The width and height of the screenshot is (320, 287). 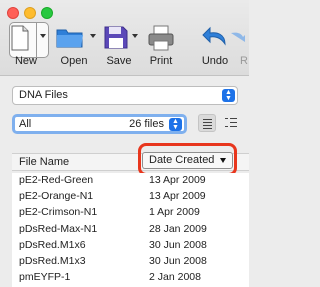 I want to click on date-created-label: Date Created, so click(x=182, y=160).